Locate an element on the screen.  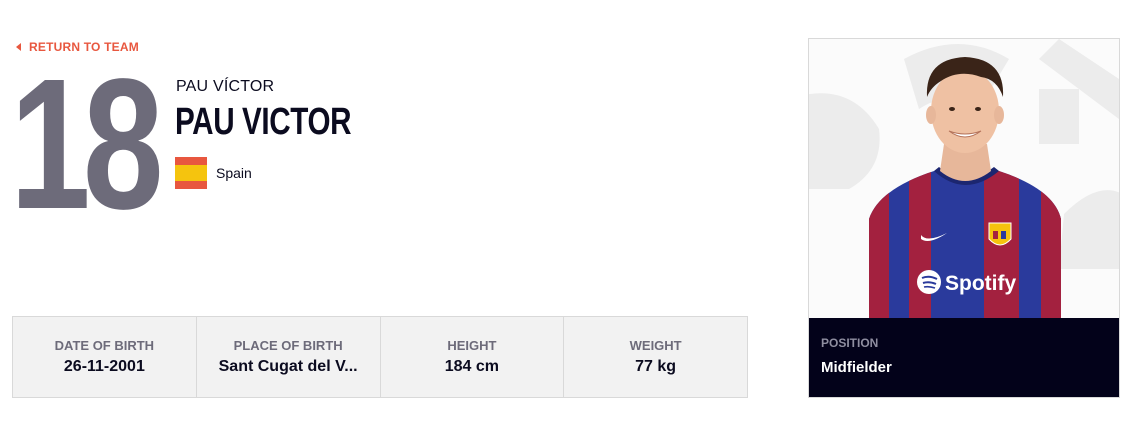
spotify-logo-icon: Spotify is located at coordinates (966, 282).